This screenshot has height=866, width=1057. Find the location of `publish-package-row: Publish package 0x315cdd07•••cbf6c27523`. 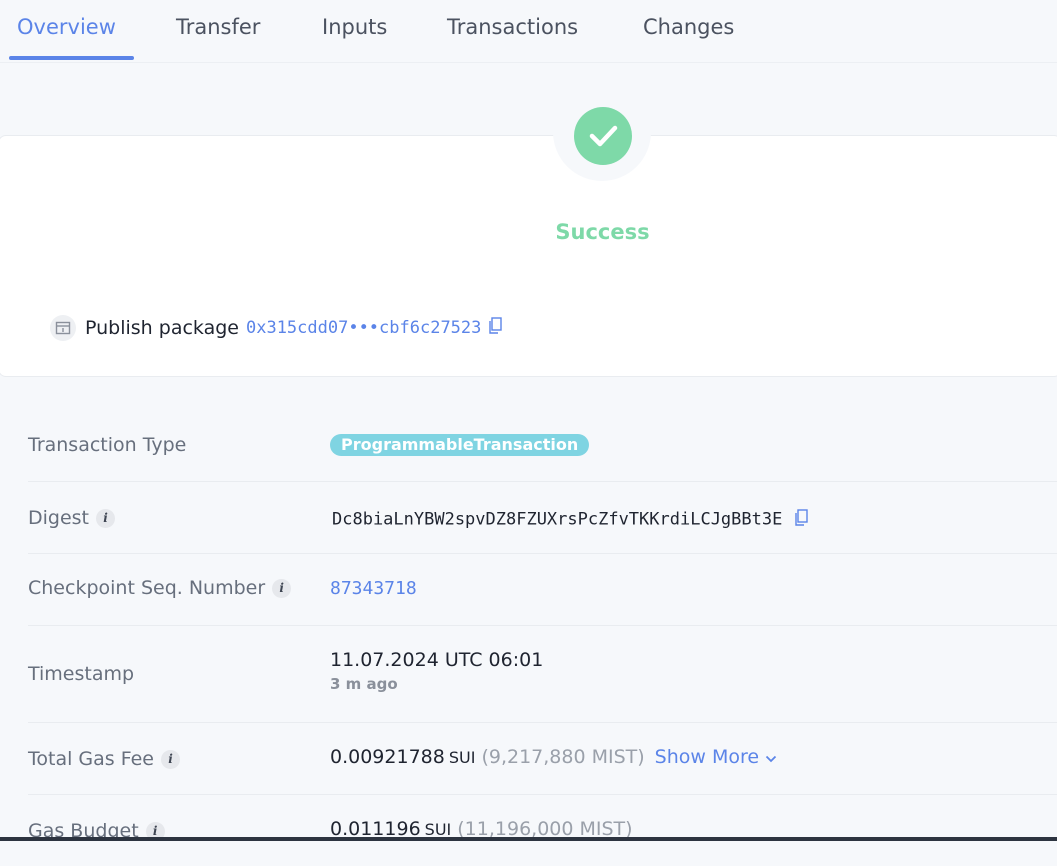

publish-package-row: Publish package 0x315cdd07•••cbf6c27523 is located at coordinates (276, 328).